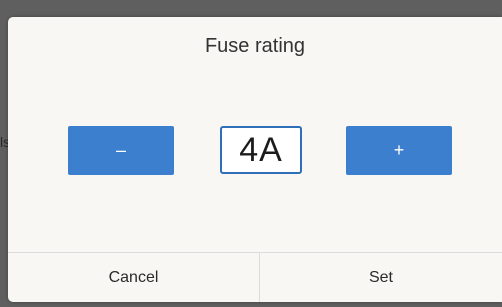  Describe the element at coordinates (381, 277) in the screenshot. I see `set-button: Set` at that location.